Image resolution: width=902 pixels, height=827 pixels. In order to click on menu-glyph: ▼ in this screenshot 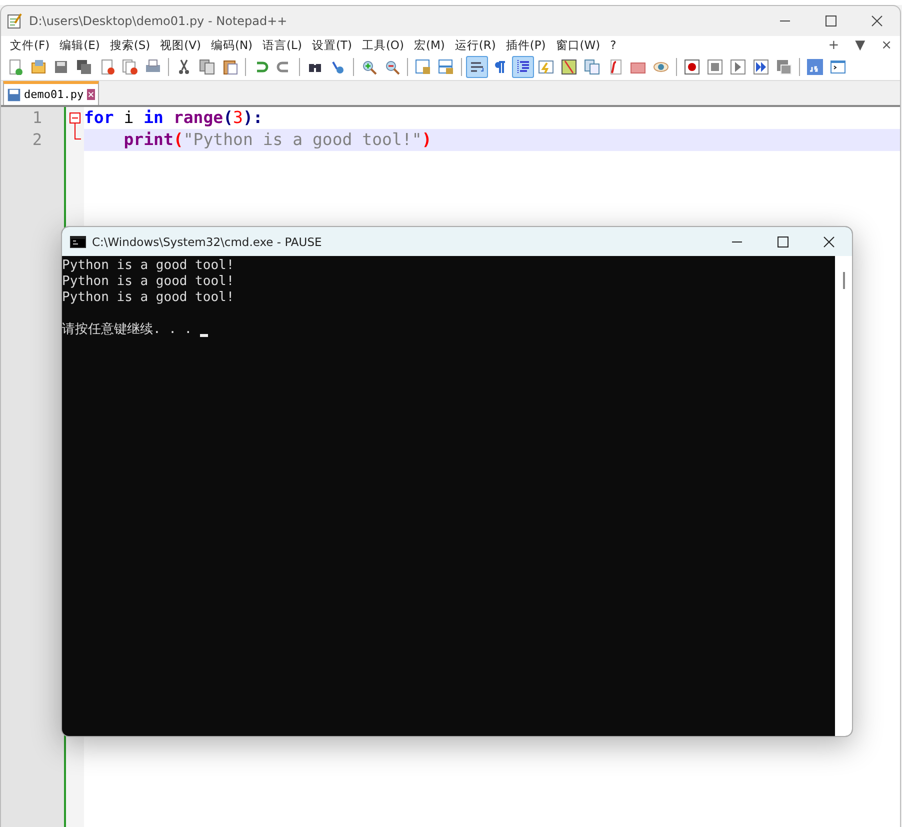, I will do `click(860, 45)`.